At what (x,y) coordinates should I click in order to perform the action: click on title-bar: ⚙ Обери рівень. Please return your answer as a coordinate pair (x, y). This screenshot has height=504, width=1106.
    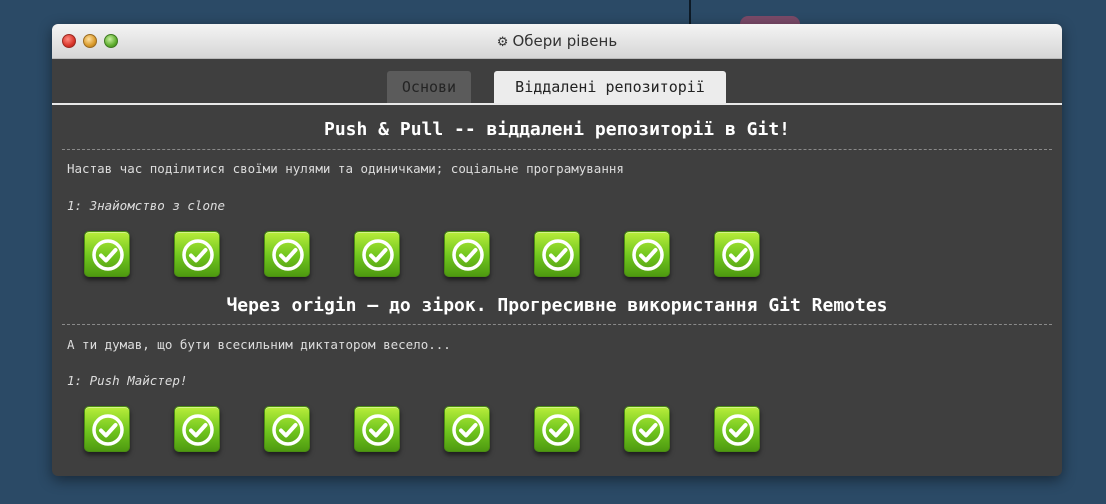
    Looking at the image, I should click on (557, 41).